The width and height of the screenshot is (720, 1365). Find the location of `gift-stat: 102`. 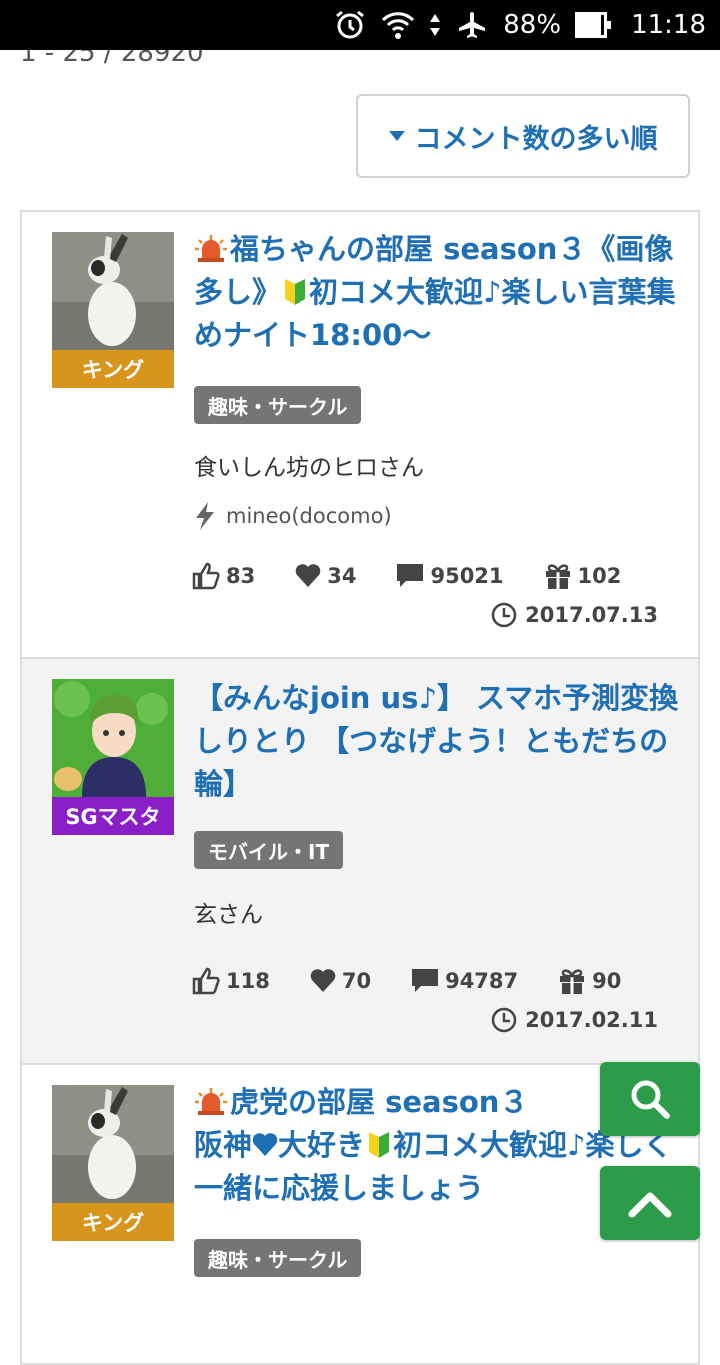

gift-stat: 102 is located at coordinates (583, 576).